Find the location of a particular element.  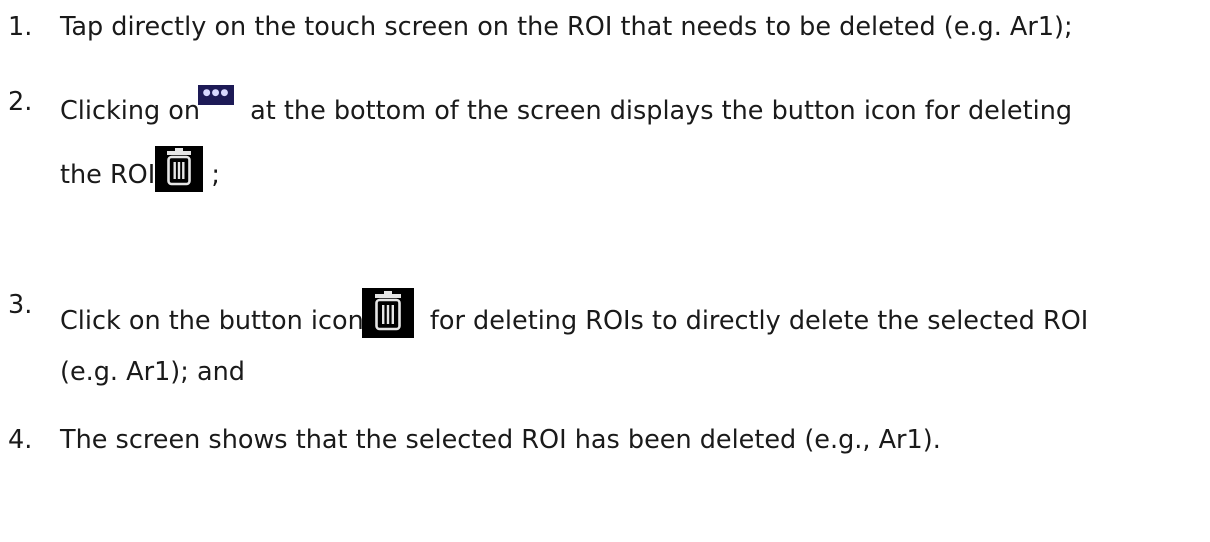

step-2-continuation-before-icon: the ROI is located at coordinates (108, 175).